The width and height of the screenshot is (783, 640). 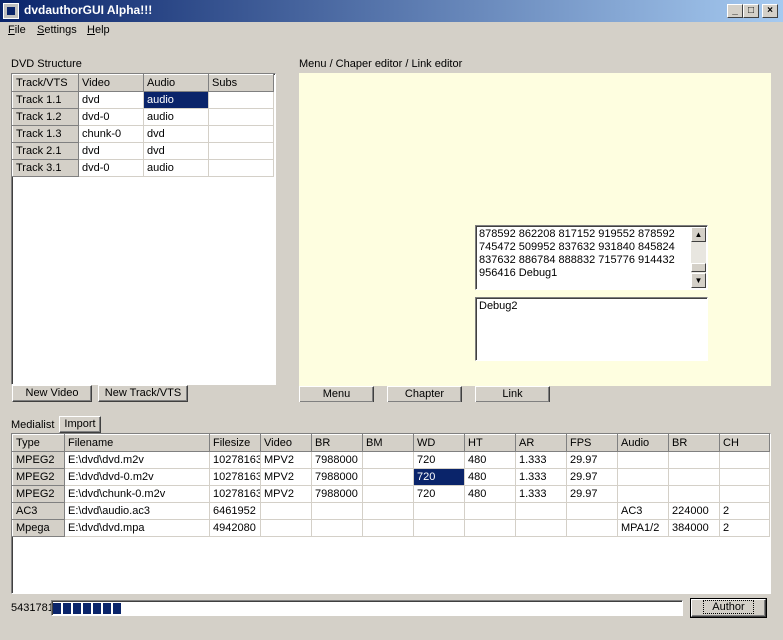 I want to click on col-header-video: Video, so click(x=286, y=443).